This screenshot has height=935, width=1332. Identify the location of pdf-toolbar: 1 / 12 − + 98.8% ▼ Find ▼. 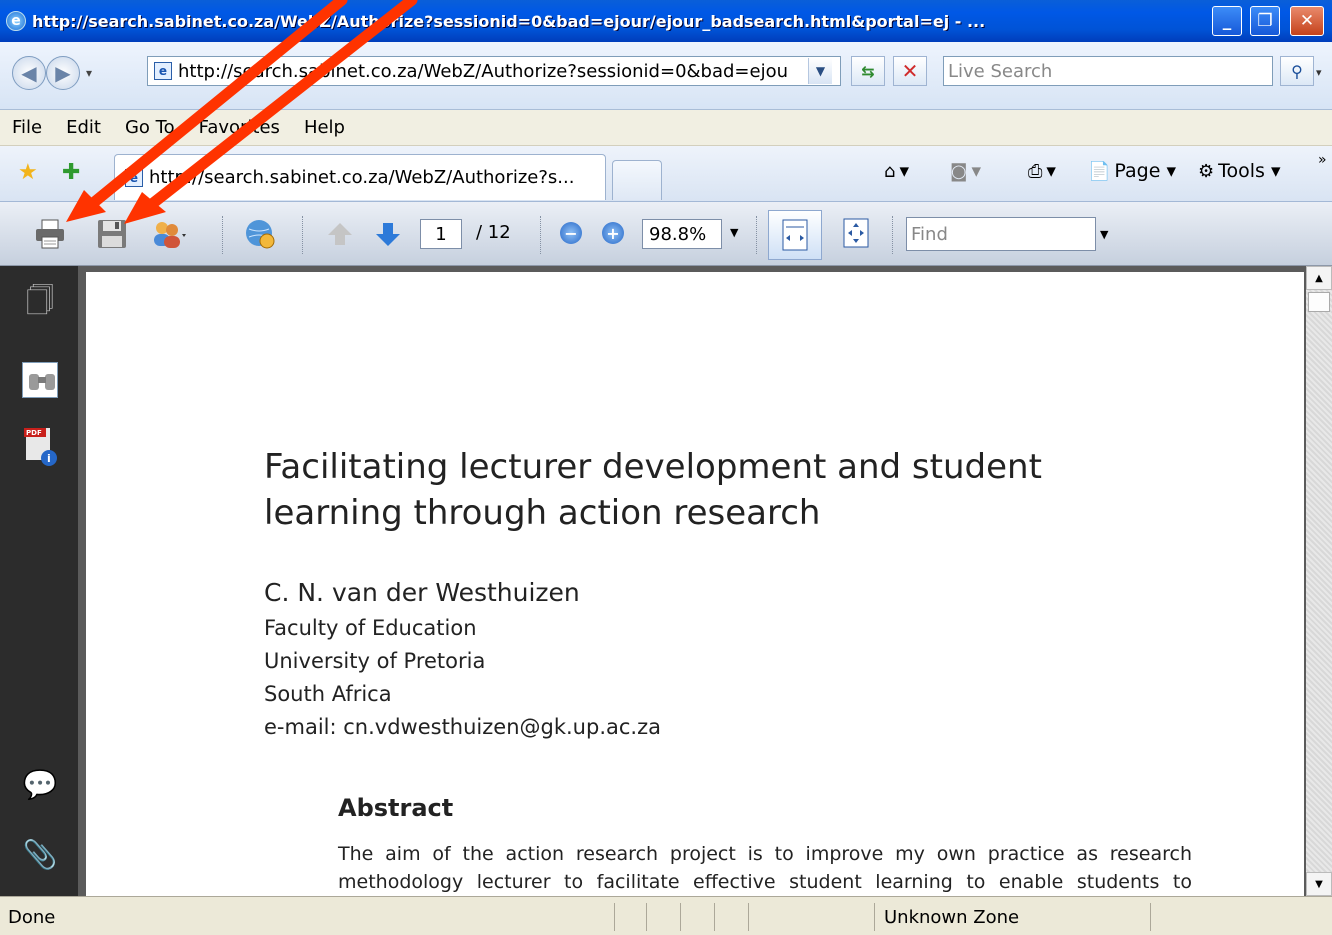
(666, 234).